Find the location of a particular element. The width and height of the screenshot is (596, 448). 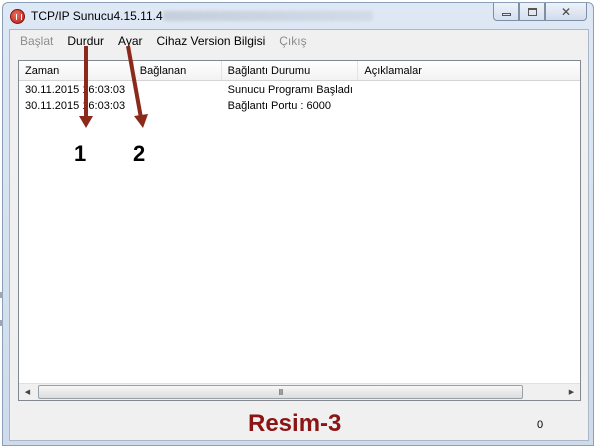

status-bar: Resim-3 0 is located at coordinates (299, 424).